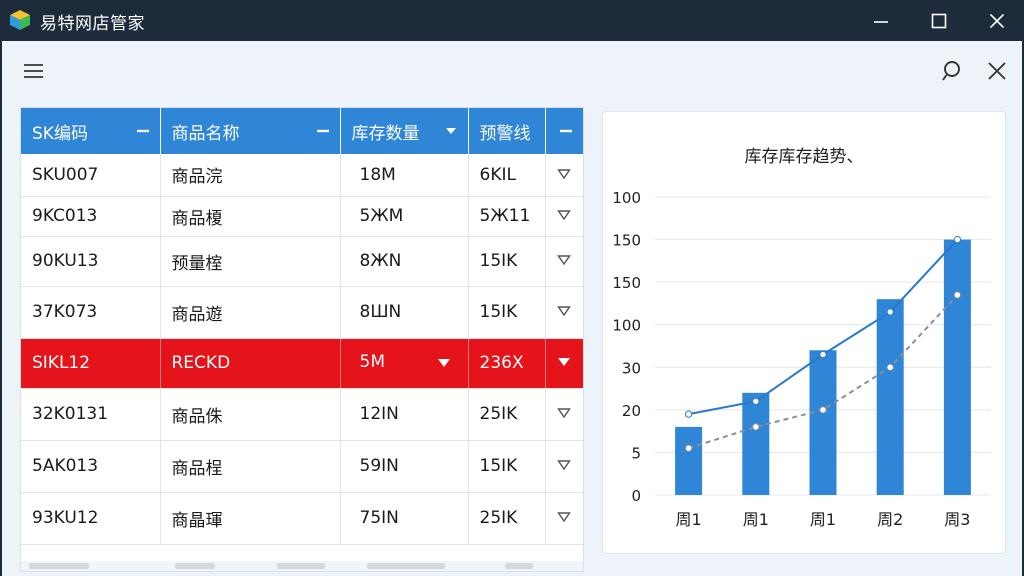 Image resolution: width=1024 pixels, height=576 pixels. Describe the element at coordinates (60, 133) in the screenshot. I see `header-label: SK编码` at that location.